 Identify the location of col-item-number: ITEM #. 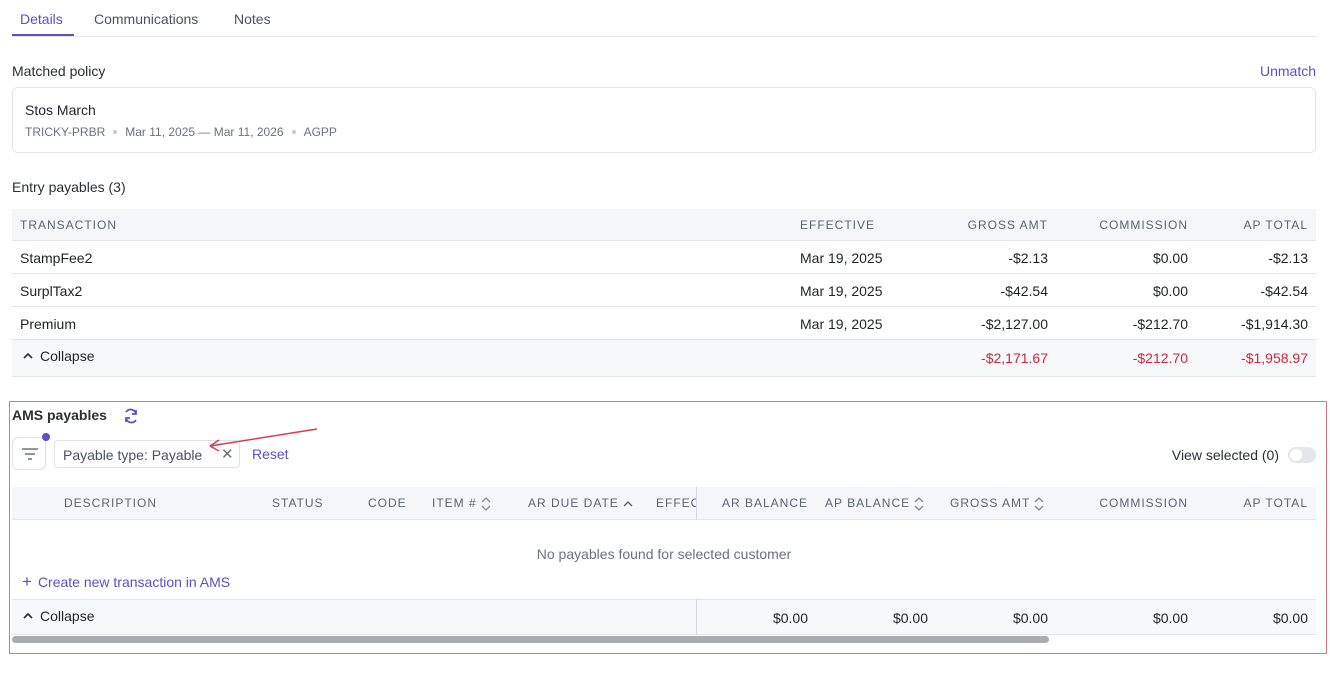
(461, 503).